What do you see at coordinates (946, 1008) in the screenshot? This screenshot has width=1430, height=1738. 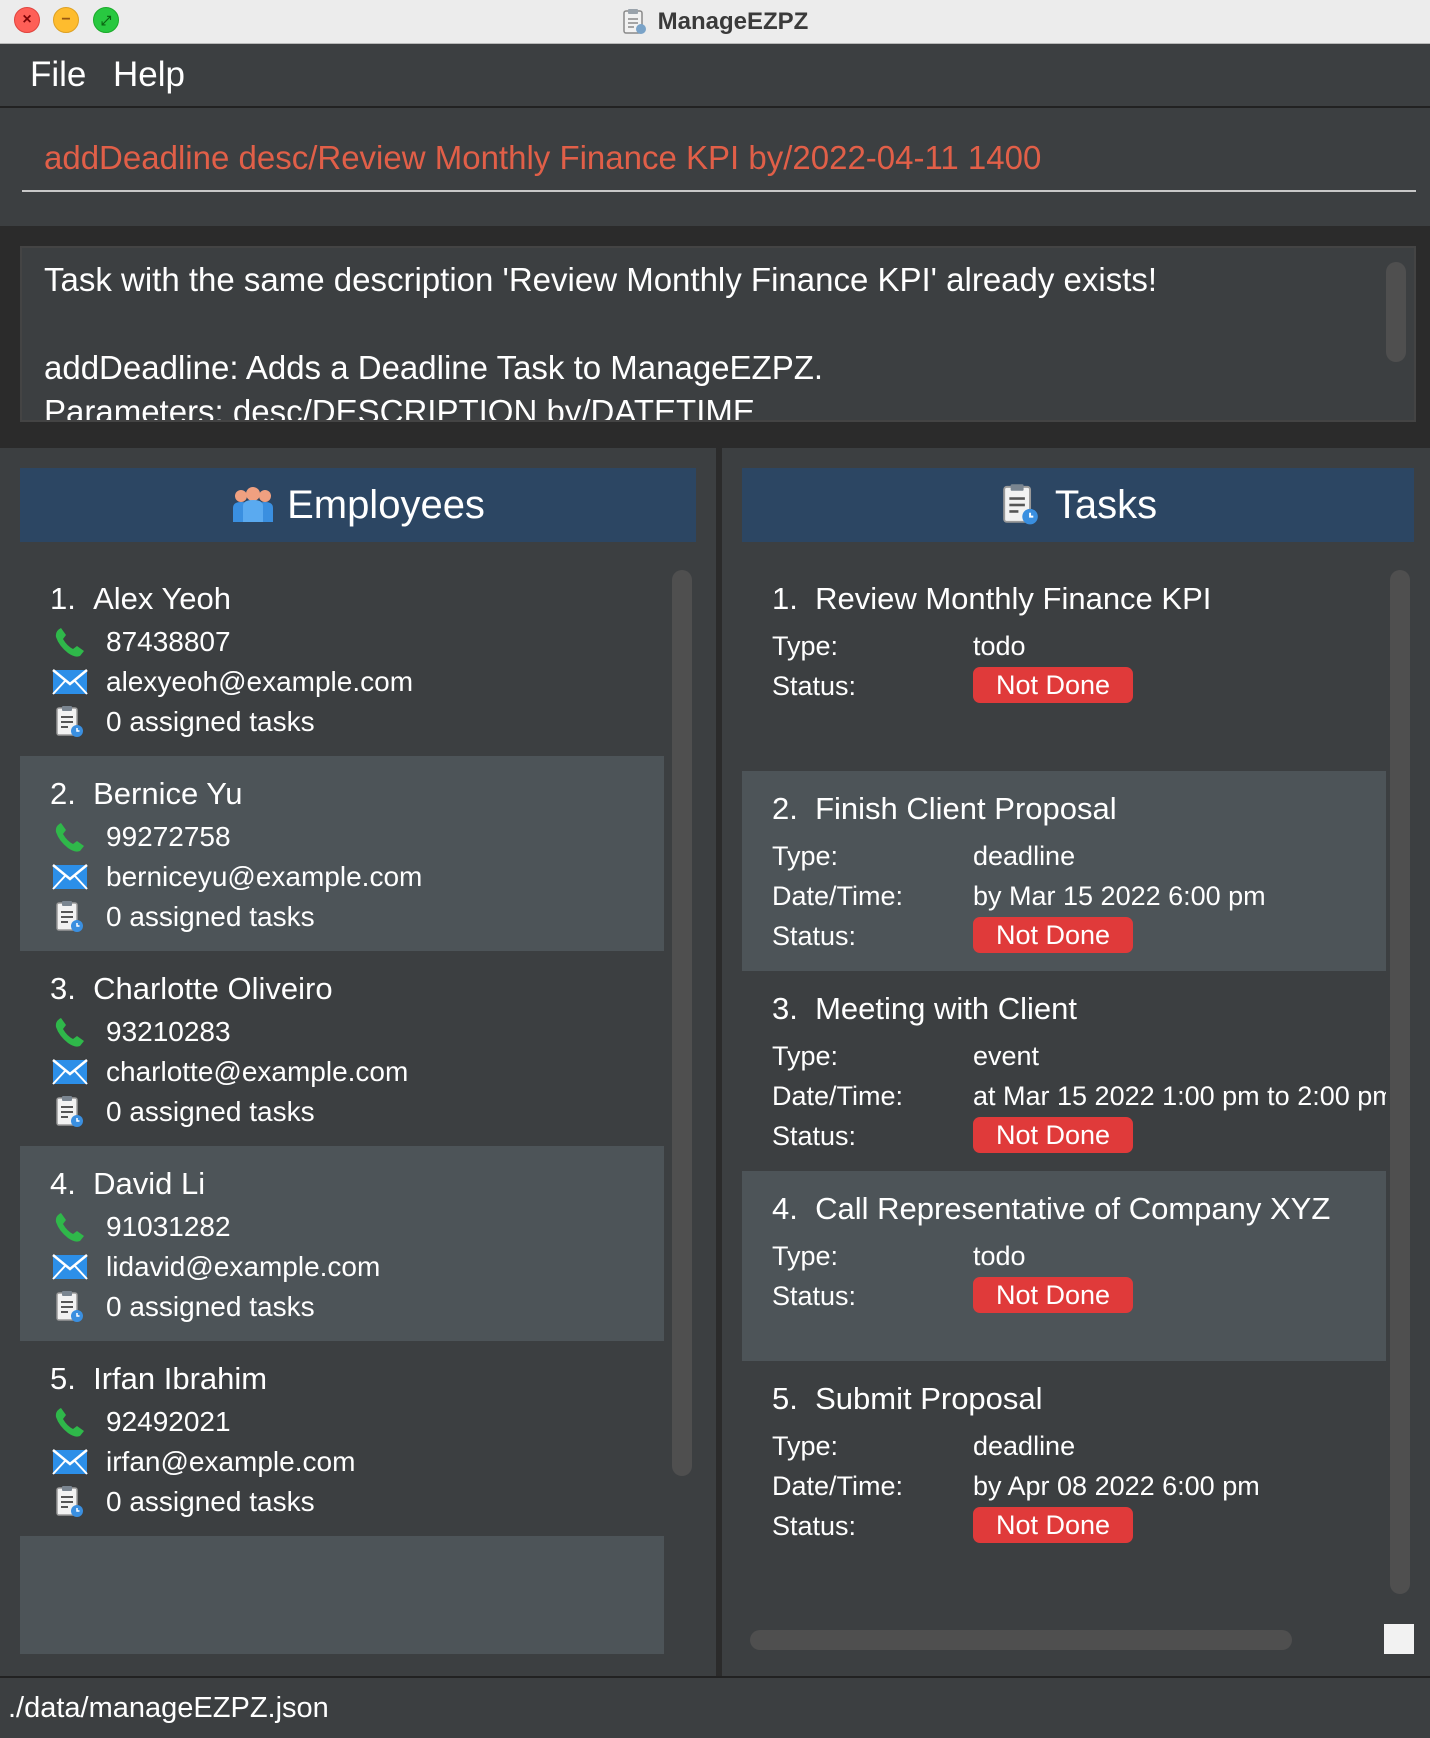 I see `task-name-text: Meeting with Client` at bounding box center [946, 1008].